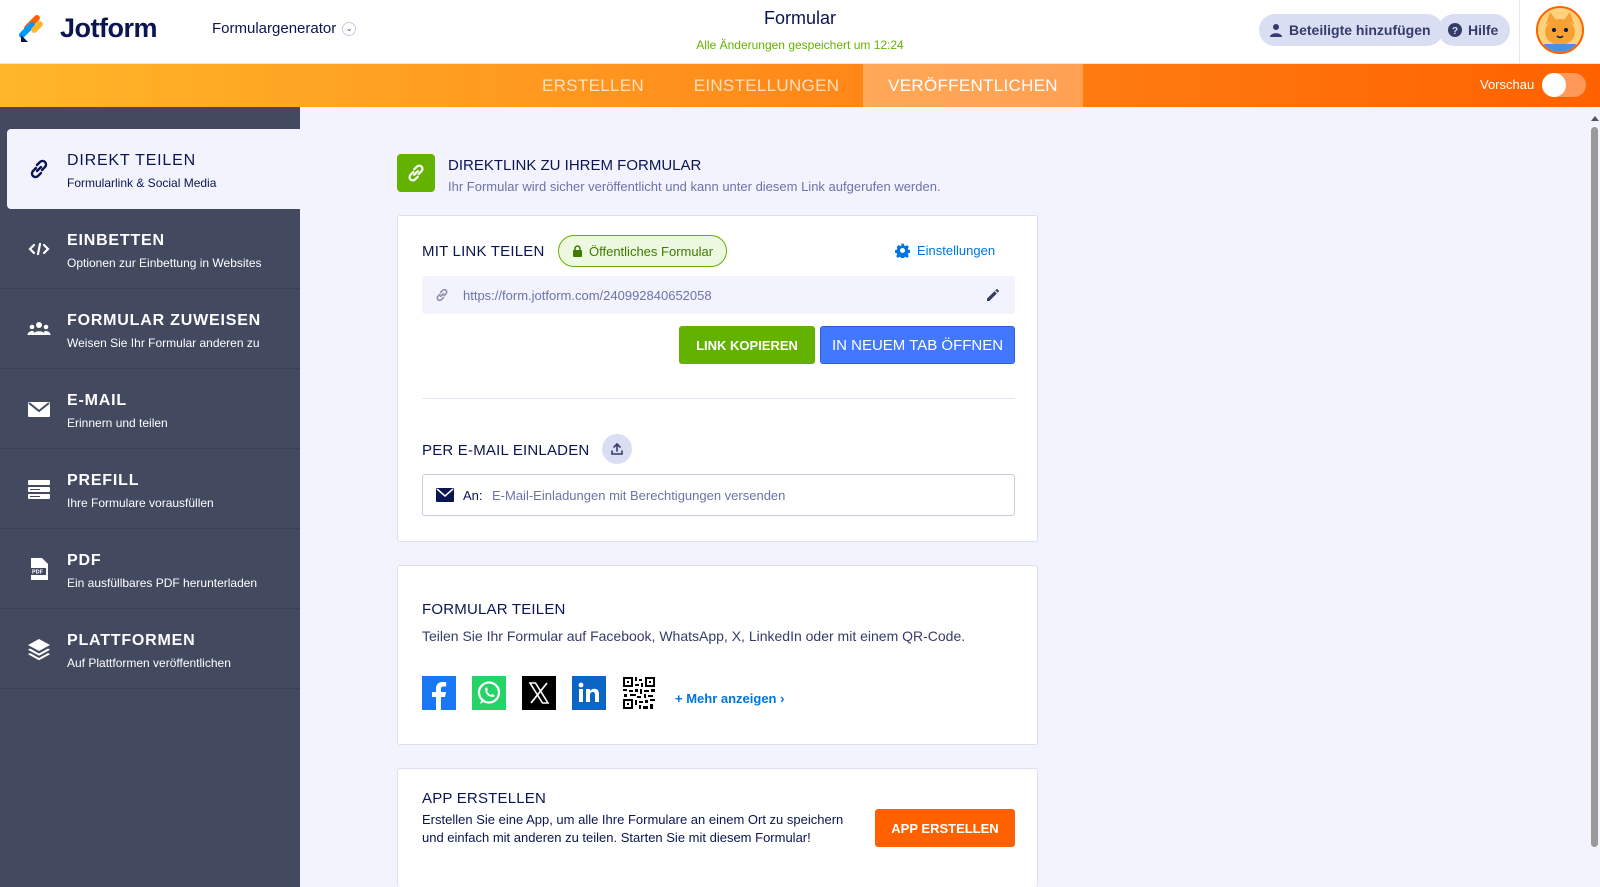 Image resolution: width=1600 pixels, height=887 pixels. What do you see at coordinates (1483, 30) in the screenshot?
I see `help-label: Hilfe` at bounding box center [1483, 30].